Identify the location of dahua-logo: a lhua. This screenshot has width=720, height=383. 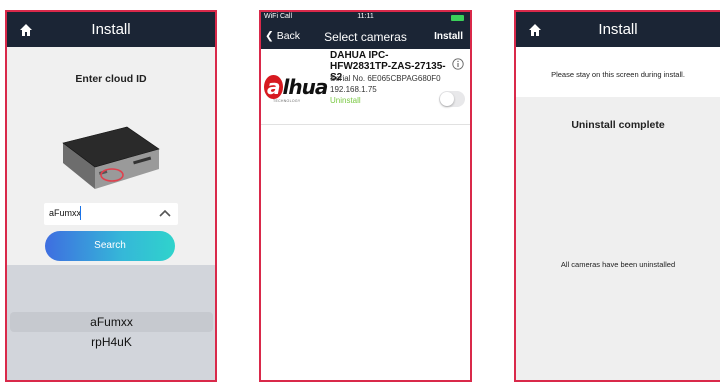
(296, 87).